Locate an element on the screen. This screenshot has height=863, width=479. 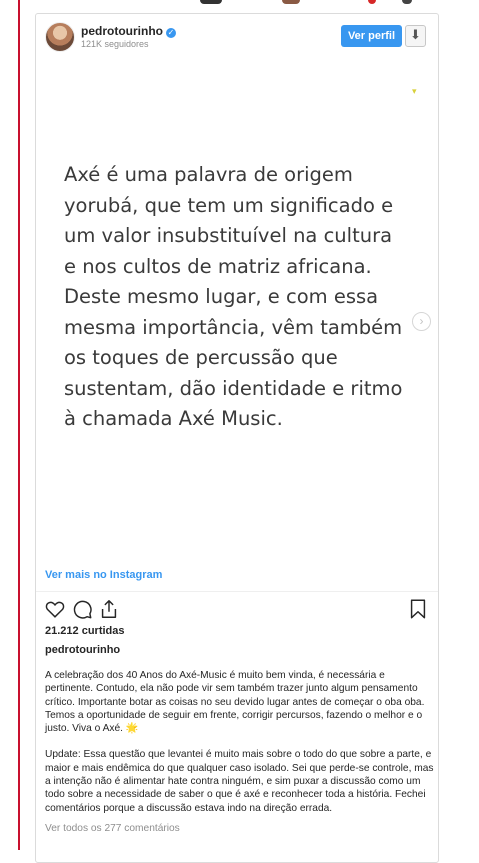
divider is located at coordinates (237, 591).